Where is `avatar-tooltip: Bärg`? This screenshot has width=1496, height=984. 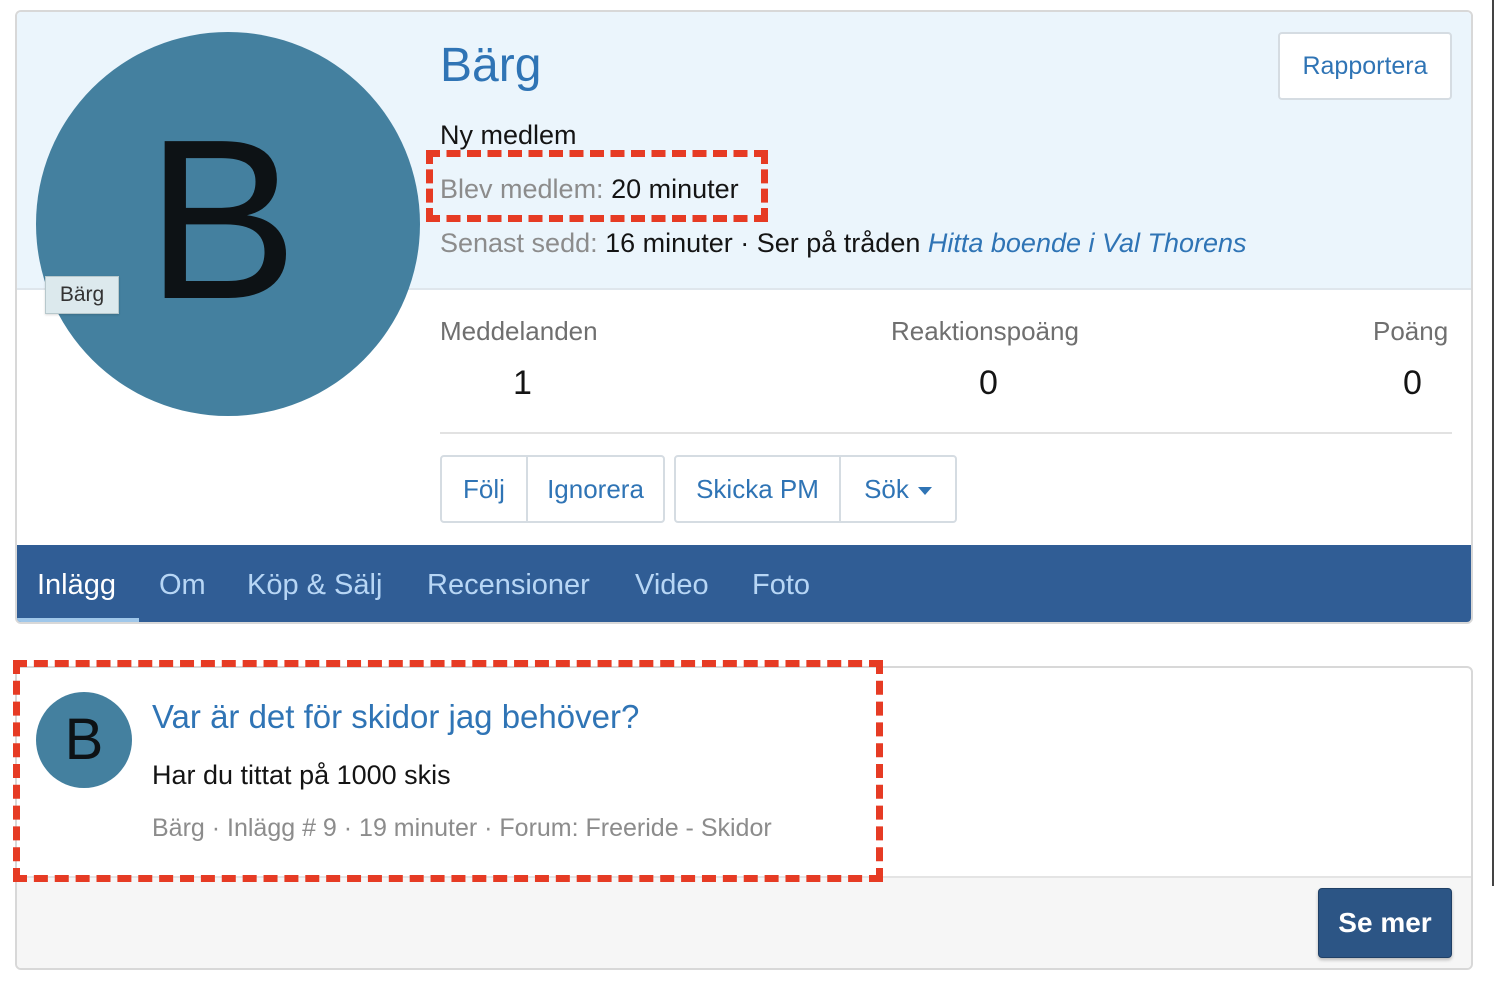
avatar-tooltip: Bärg is located at coordinates (82, 295).